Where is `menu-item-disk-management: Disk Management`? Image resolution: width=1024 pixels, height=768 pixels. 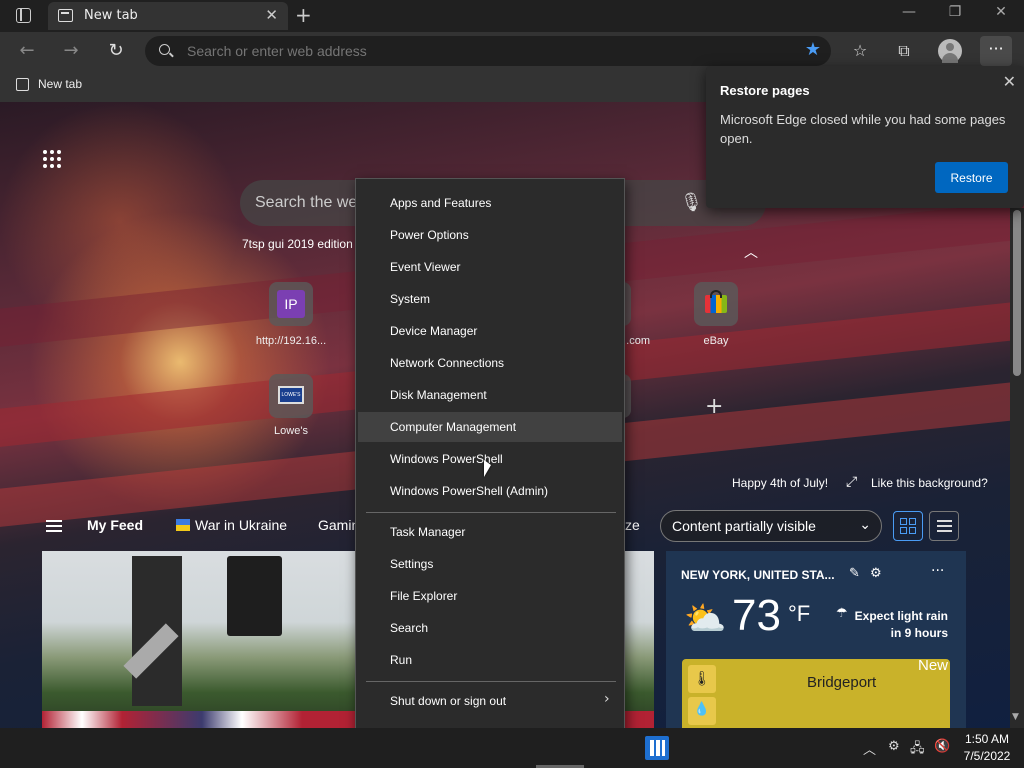
menu-item-disk-management: Disk Management is located at coordinates (490, 395).